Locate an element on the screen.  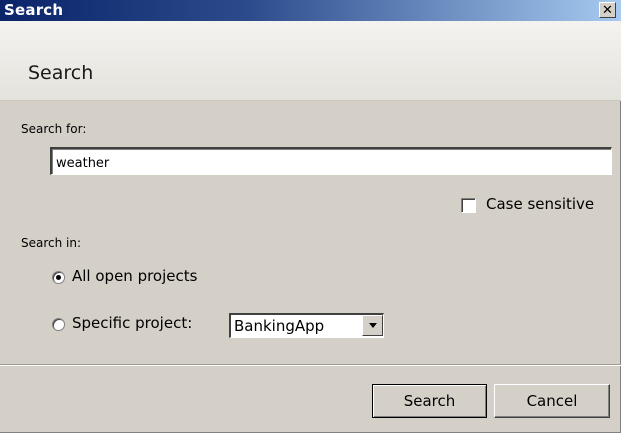
radio-all-open-projects-label: All open projects is located at coordinates (135, 276).